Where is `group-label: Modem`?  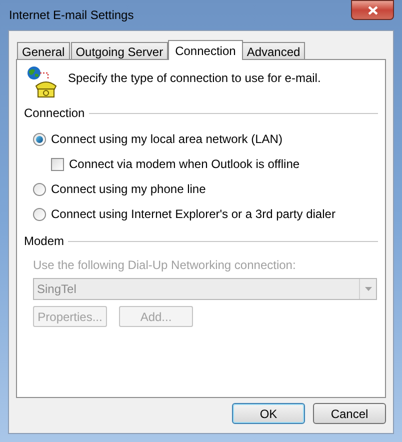 group-label: Modem is located at coordinates (44, 241).